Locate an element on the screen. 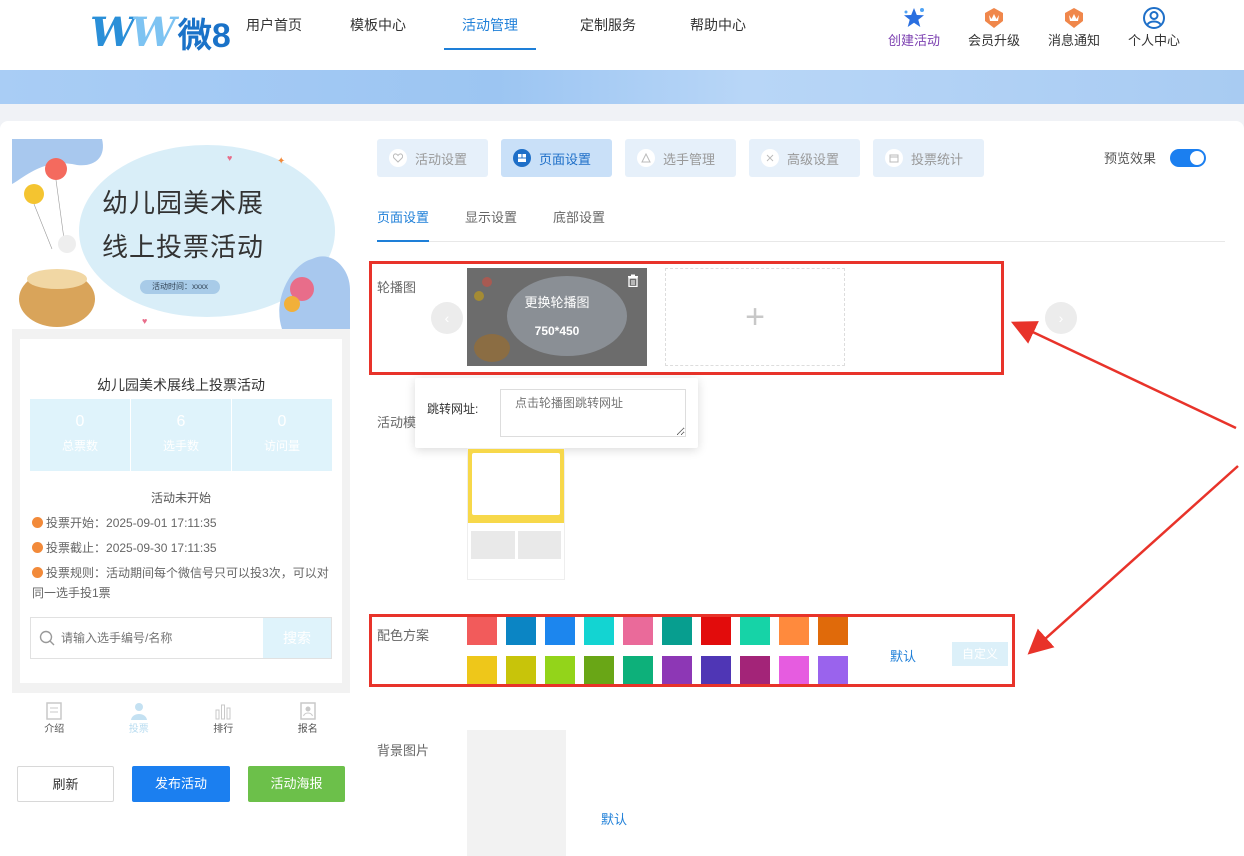 The image size is (1244, 856). template-thumbnail is located at coordinates (516, 514).